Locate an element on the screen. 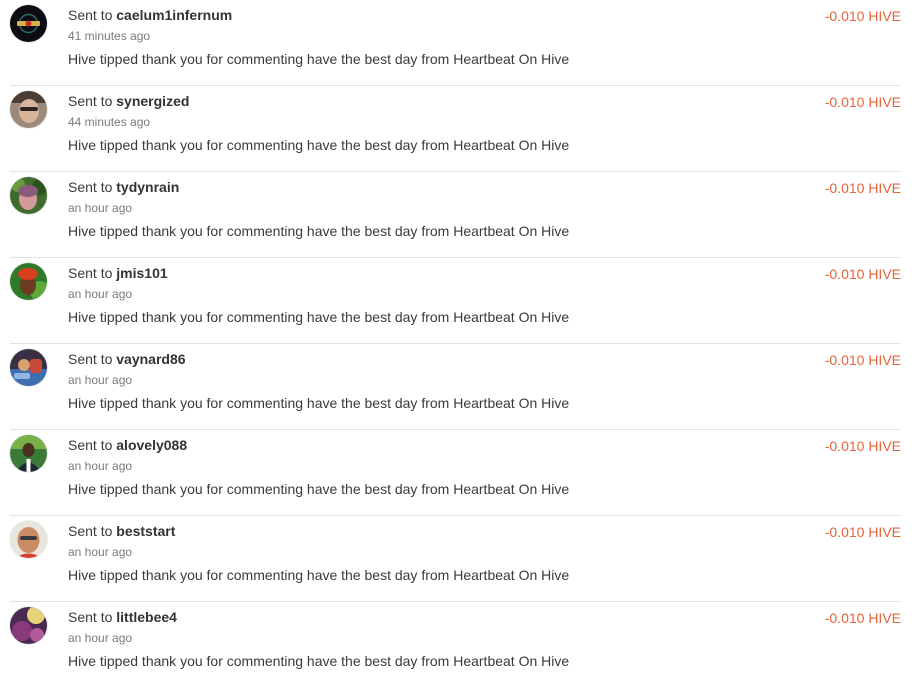 This screenshot has height=688, width=915. dark-logo-avatar-icon is located at coordinates (28, 23).